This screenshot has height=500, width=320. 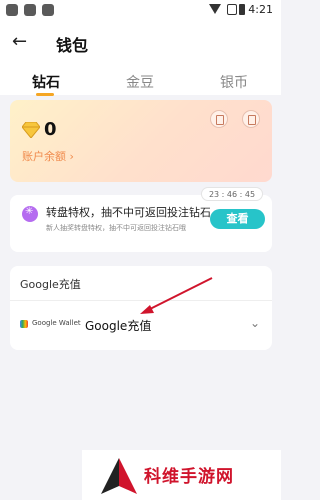 What do you see at coordinates (176, 295) in the screenshot?
I see `annotation-arrow-icon` at bounding box center [176, 295].